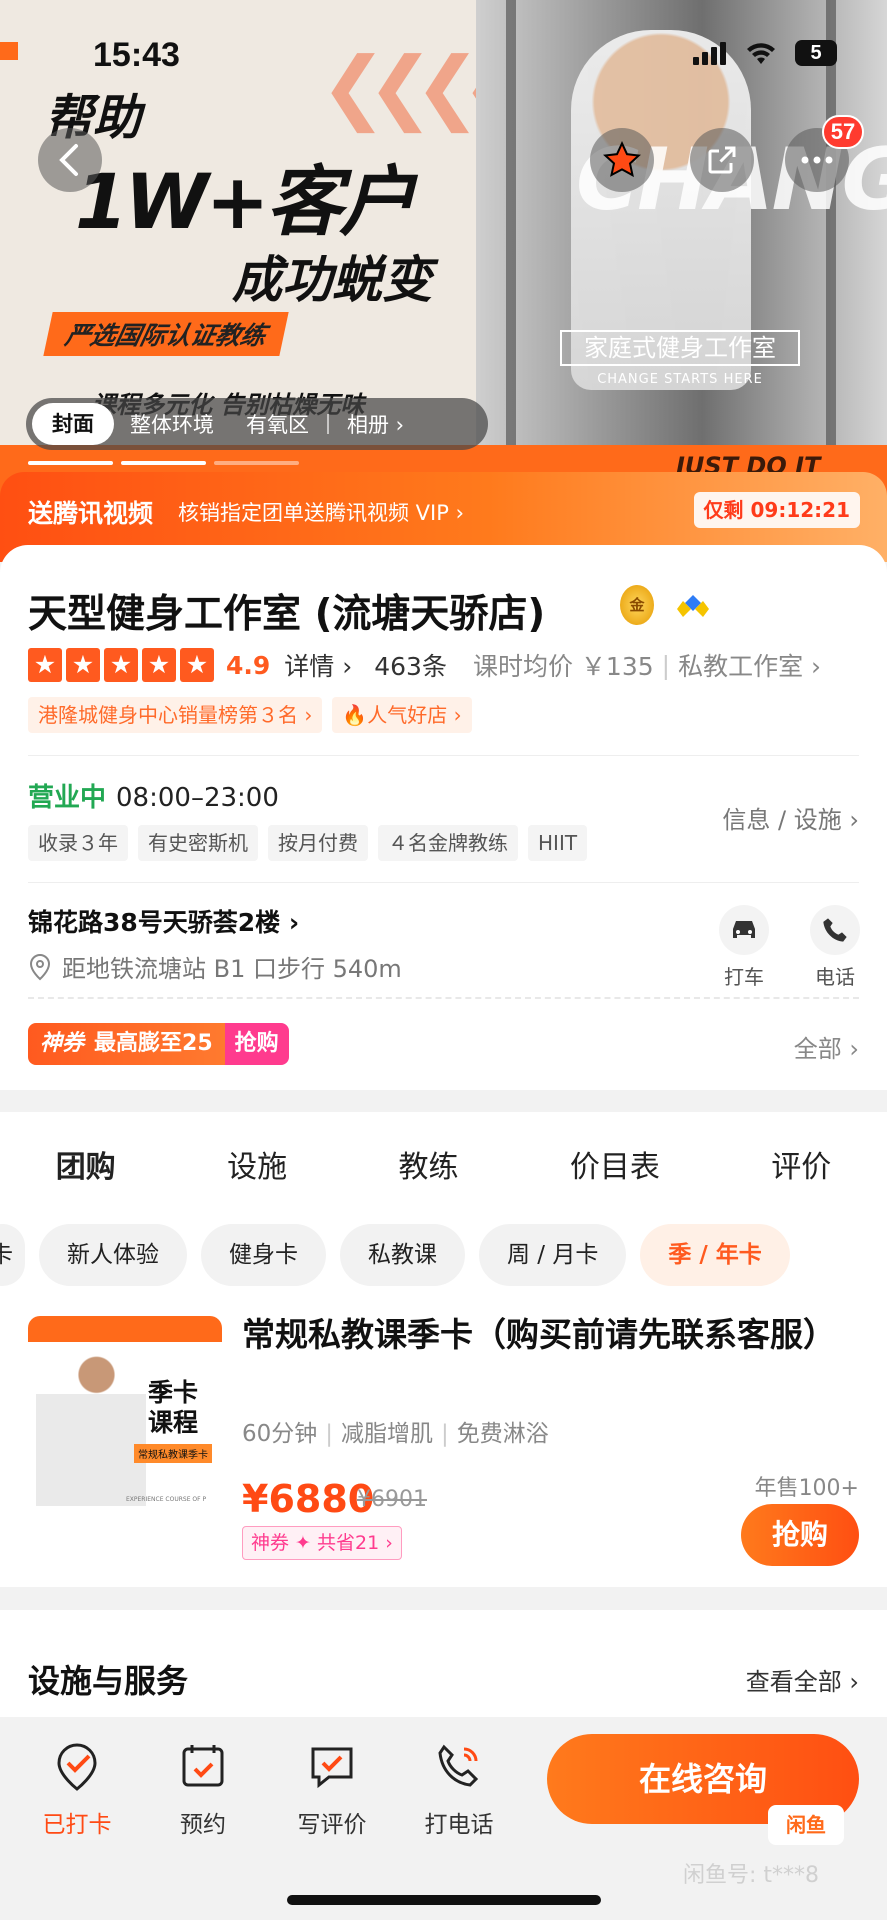  Describe the element at coordinates (800, 1535) in the screenshot. I see `buy-button: 抢购` at that location.